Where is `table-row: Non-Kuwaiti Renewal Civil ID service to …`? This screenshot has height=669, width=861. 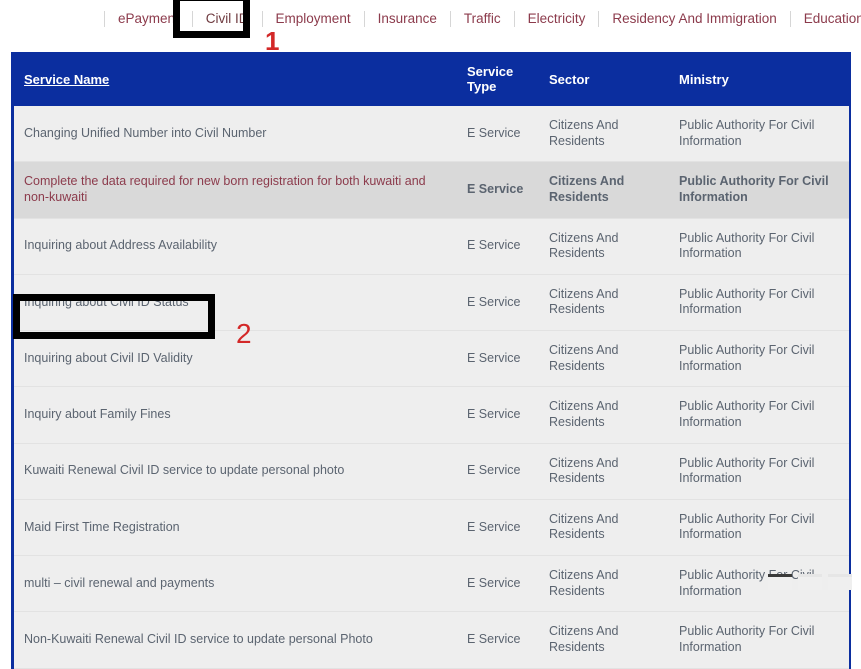
table-row: Non-Kuwaiti Renewal Civil ID service to … is located at coordinates (431, 639).